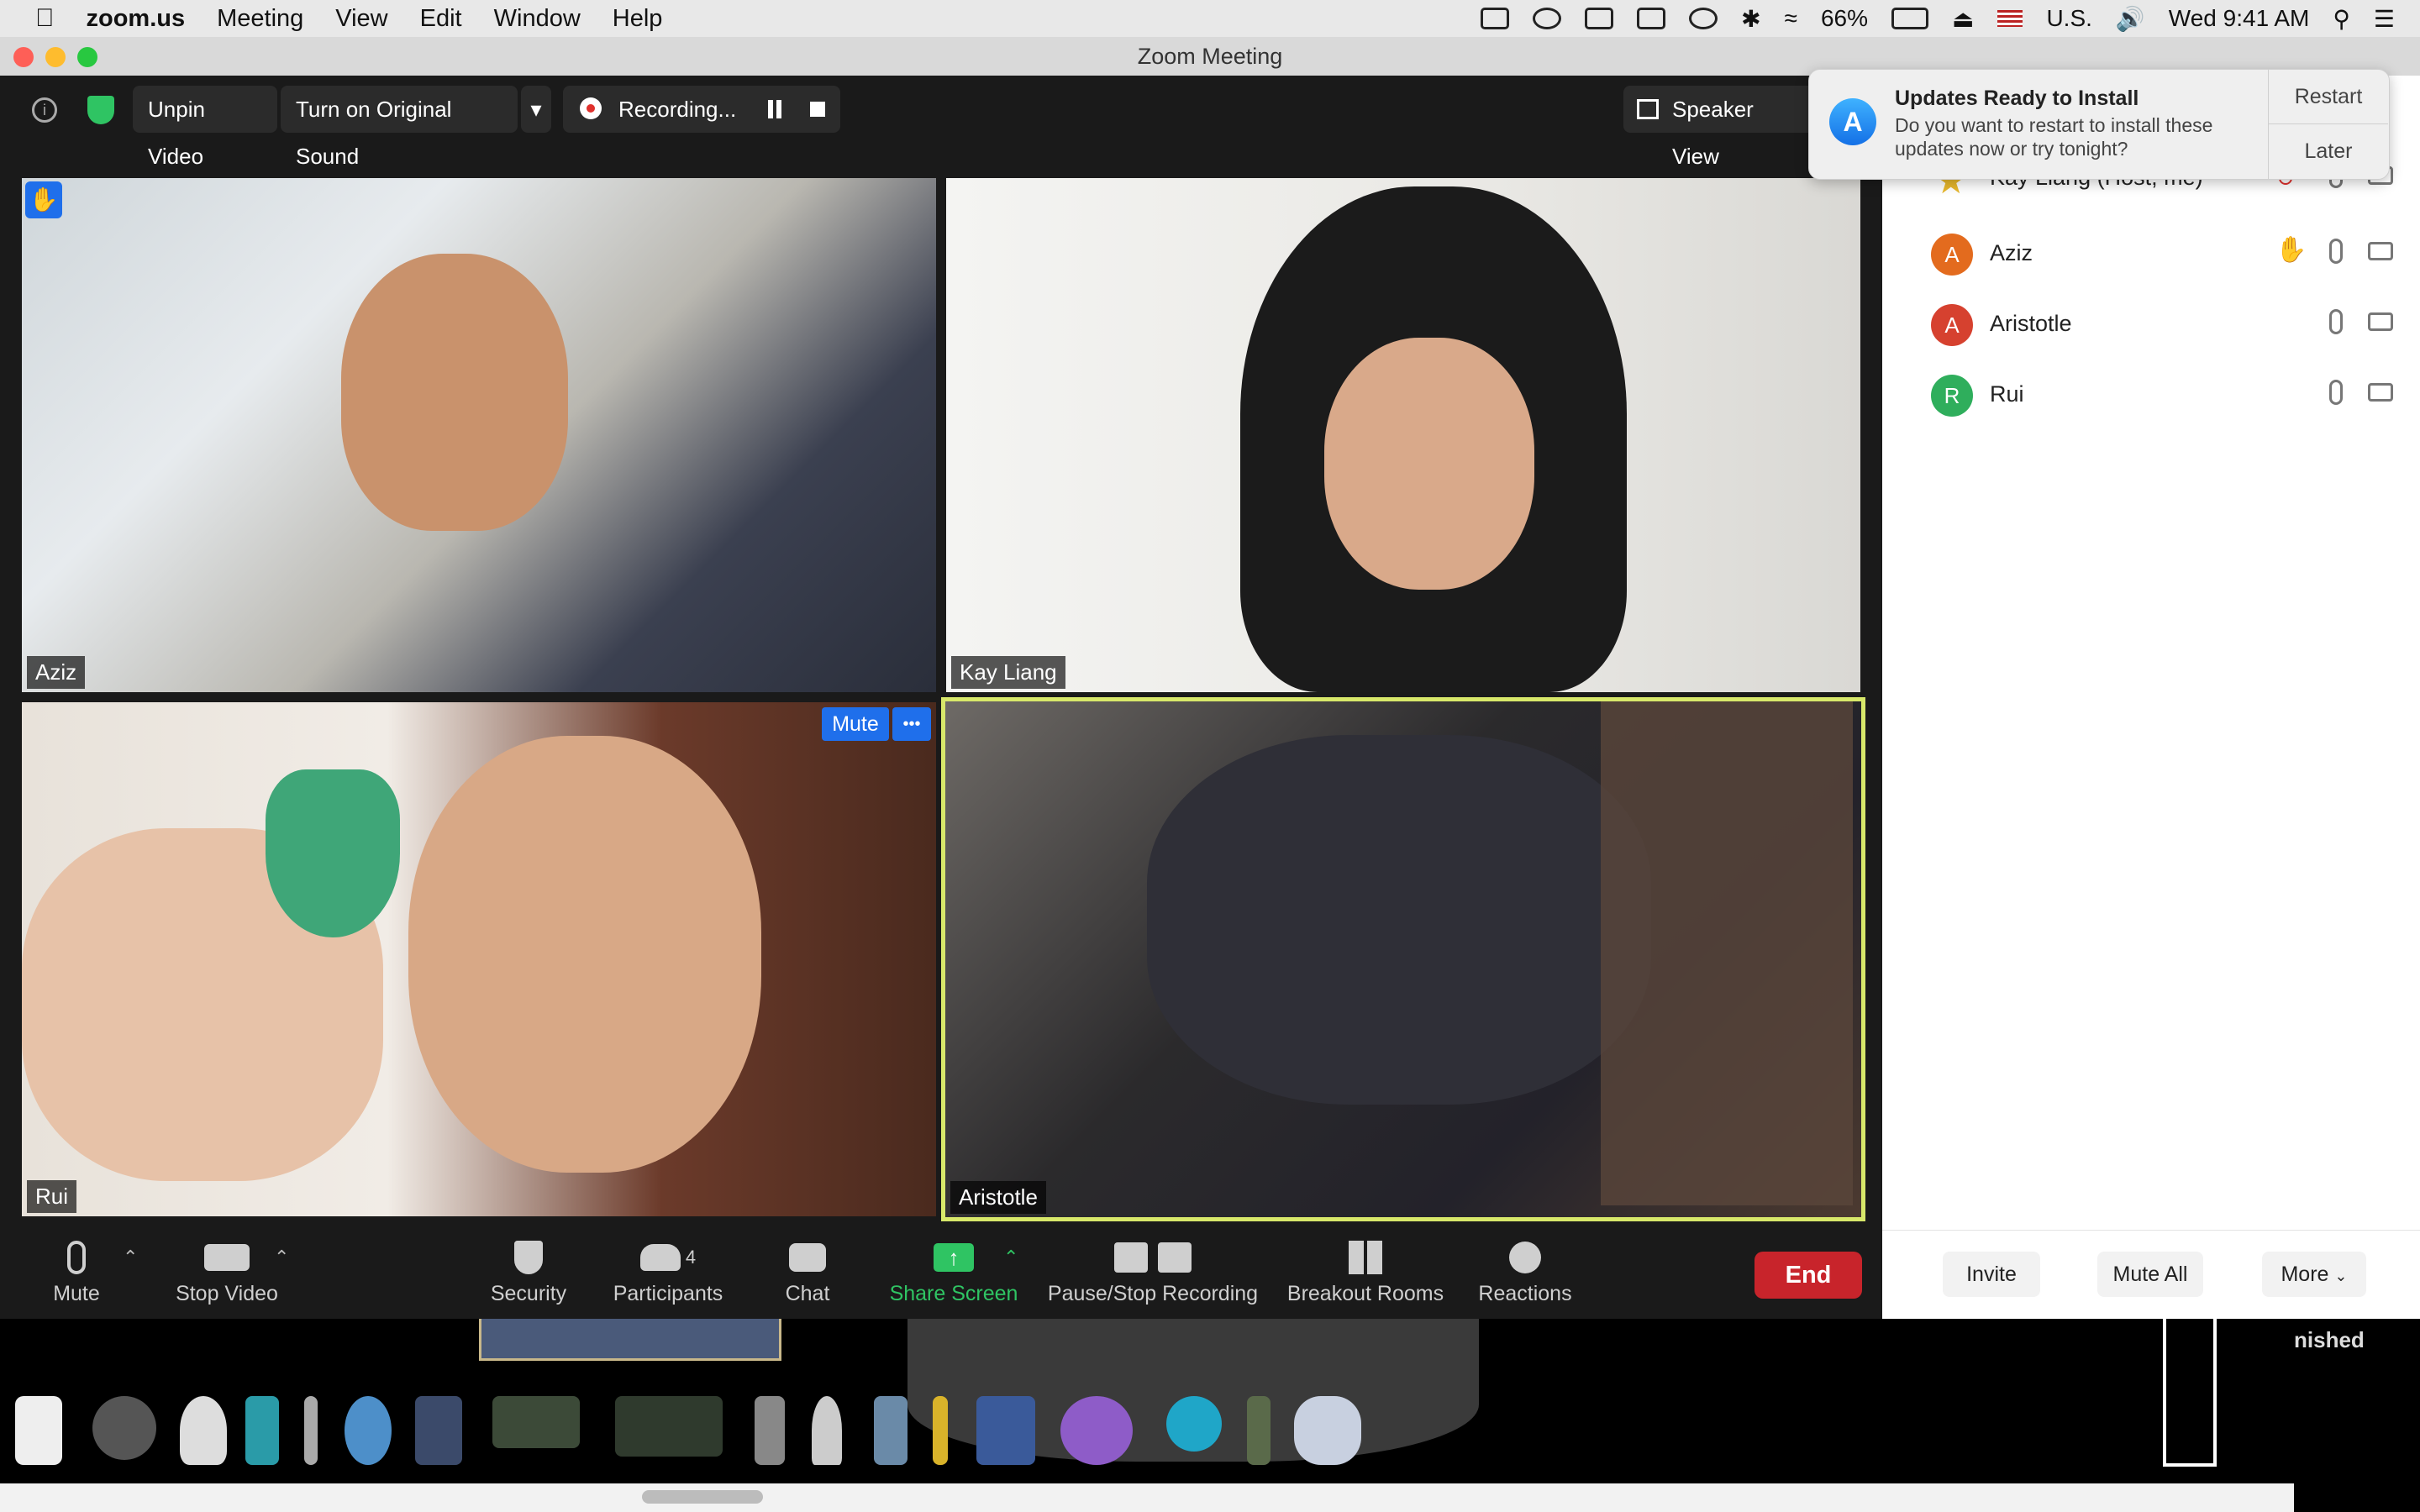 Image resolution: width=2420 pixels, height=1512 pixels. What do you see at coordinates (441, 19) in the screenshot?
I see `menu-edit: Edit` at bounding box center [441, 19].